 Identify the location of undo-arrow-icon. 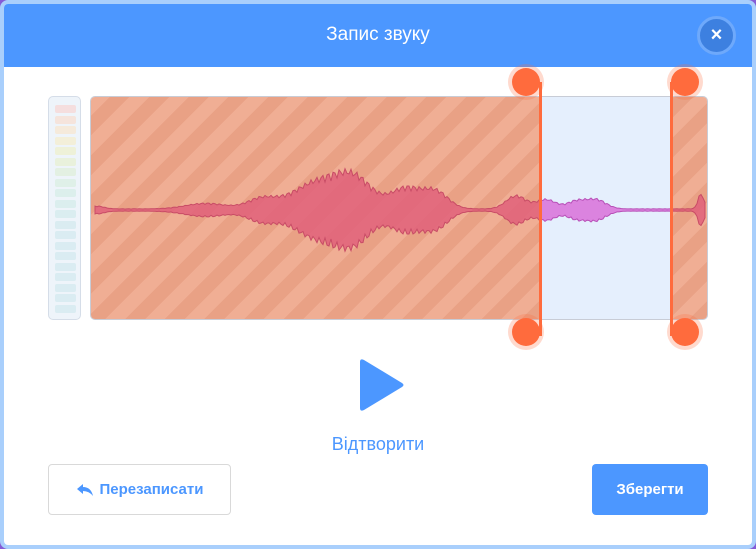
(84, 489).